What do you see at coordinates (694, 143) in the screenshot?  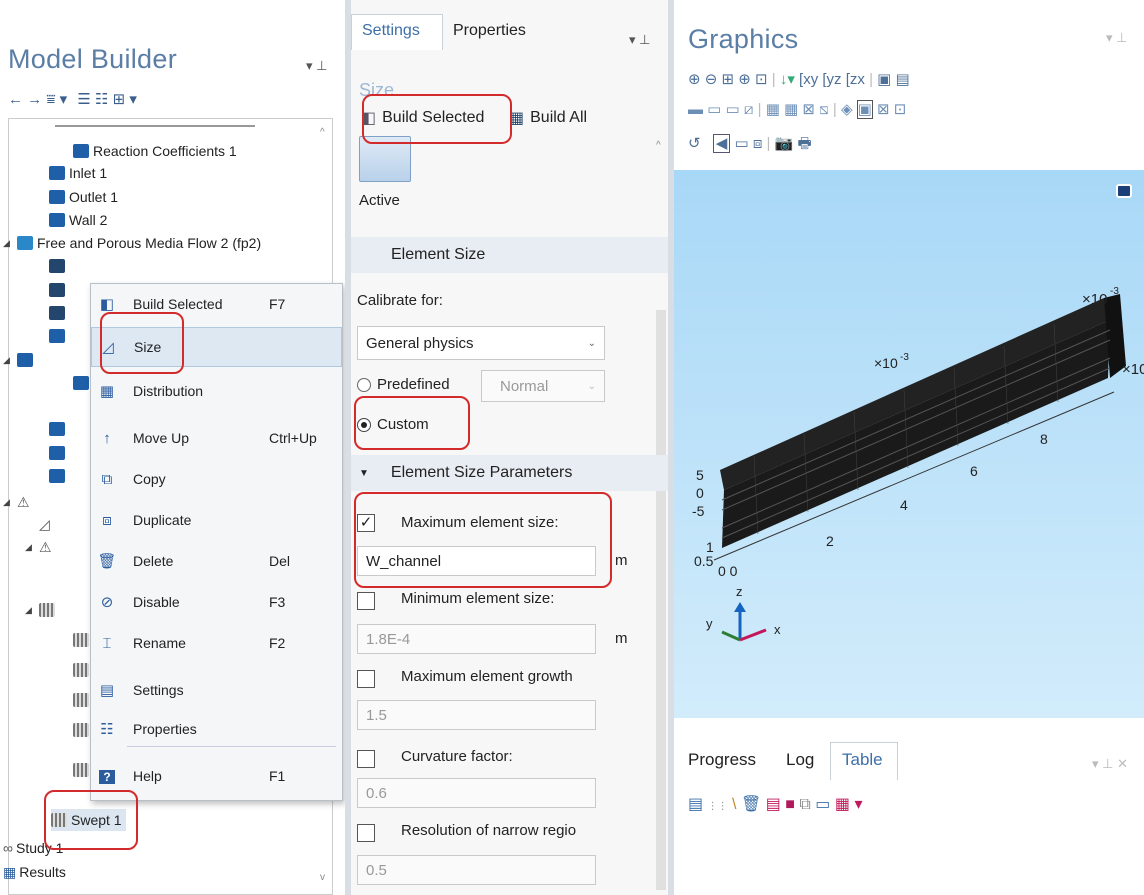 I see `undo-view-icon: ↺` at bounding box center [694, 143].